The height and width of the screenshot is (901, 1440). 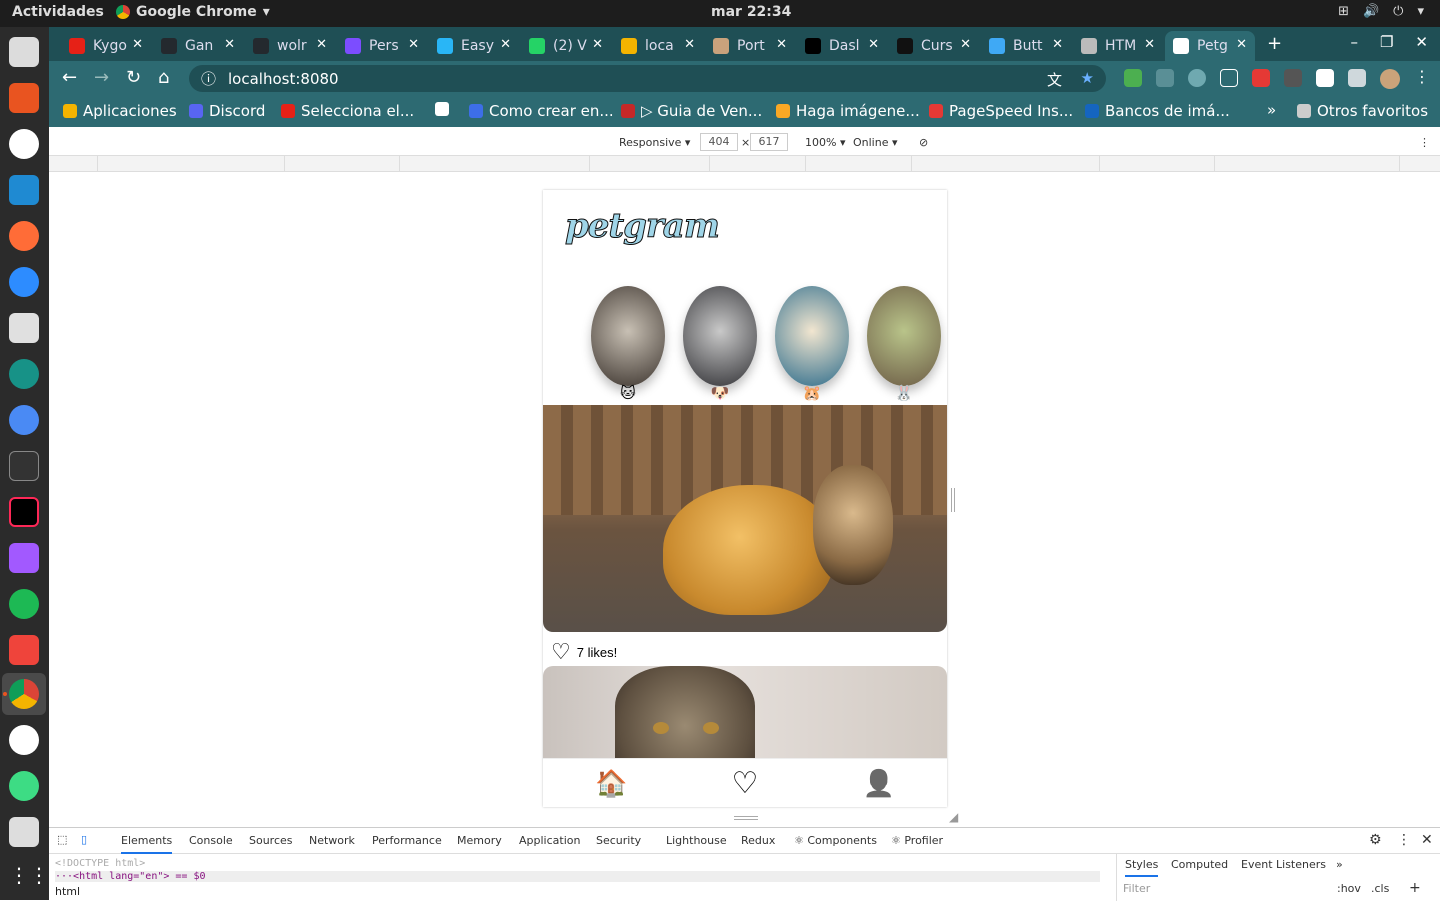 I want to click on devtools-tab: Performance, so click(x=407, y=840).